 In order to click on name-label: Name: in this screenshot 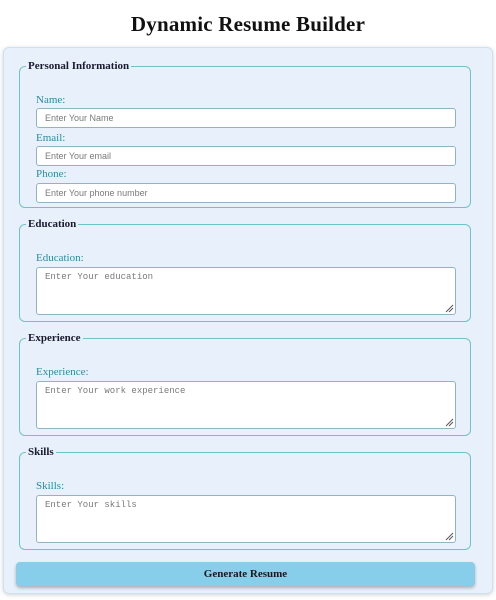, I will do `click(51, 100)`.